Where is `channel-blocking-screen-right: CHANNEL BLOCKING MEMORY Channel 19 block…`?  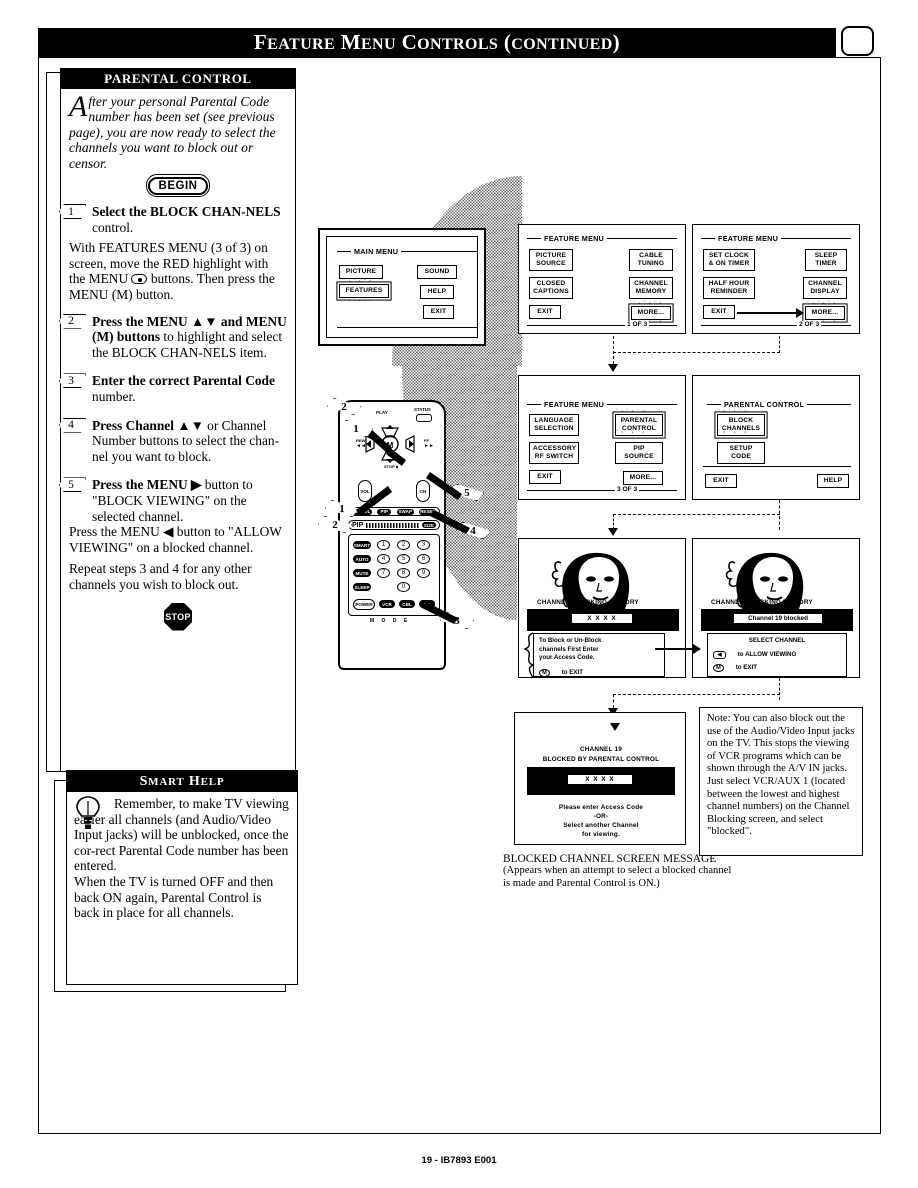
channel-blocking-screen-right: CHANNEL BLOCKING MEMORY Channel 19 block… is located at coordinates (776, 608).